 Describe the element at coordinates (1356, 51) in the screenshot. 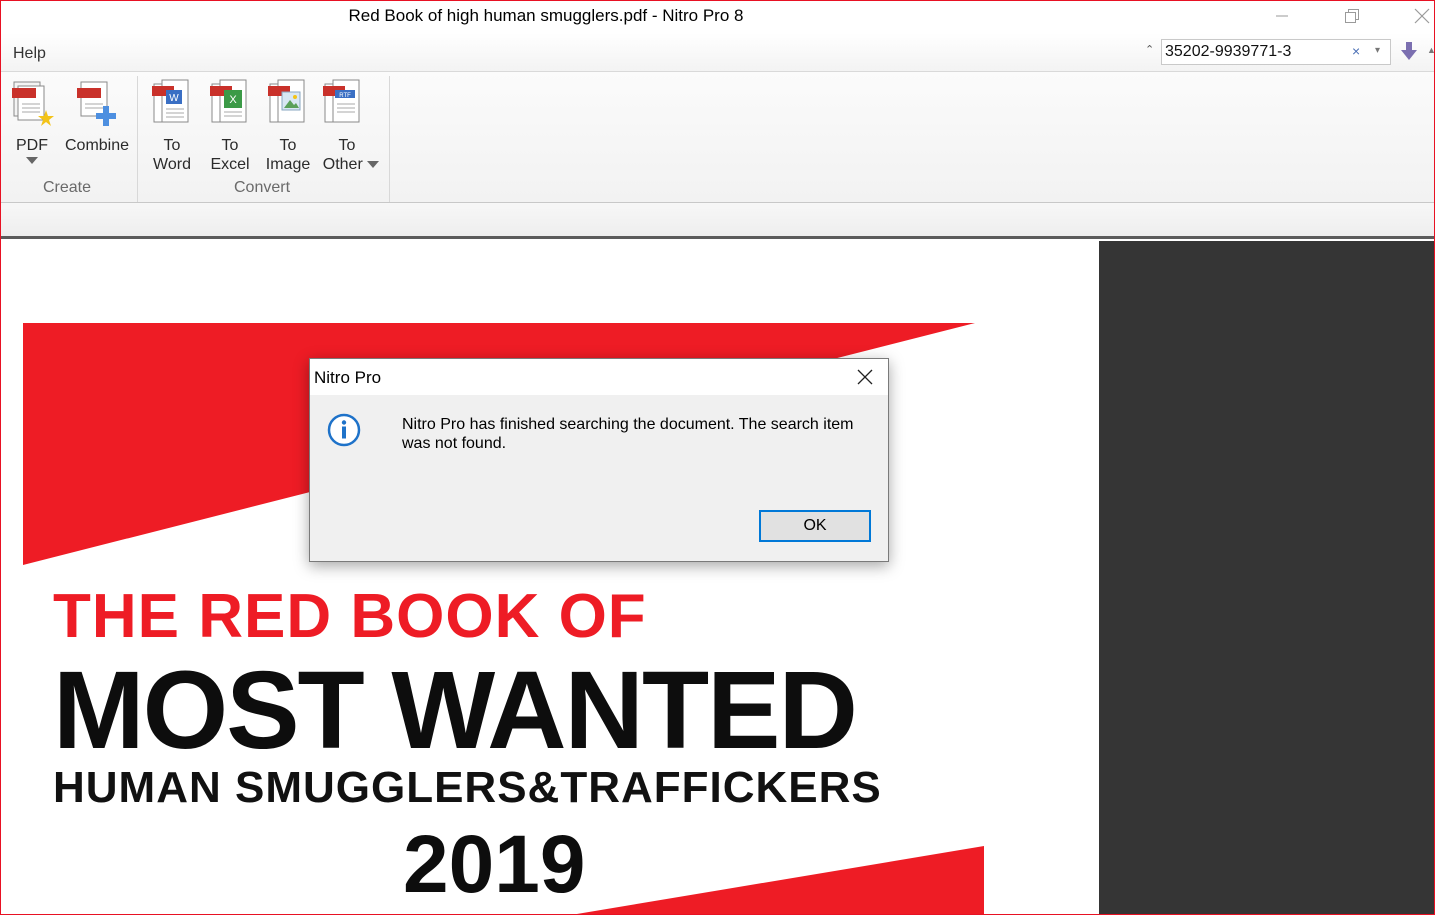

I see `search-clear-icon: ×` at that location.